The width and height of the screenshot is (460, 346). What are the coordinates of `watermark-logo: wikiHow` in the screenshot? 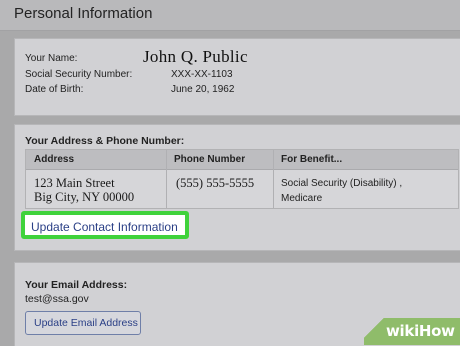 It's located at (412, 331).